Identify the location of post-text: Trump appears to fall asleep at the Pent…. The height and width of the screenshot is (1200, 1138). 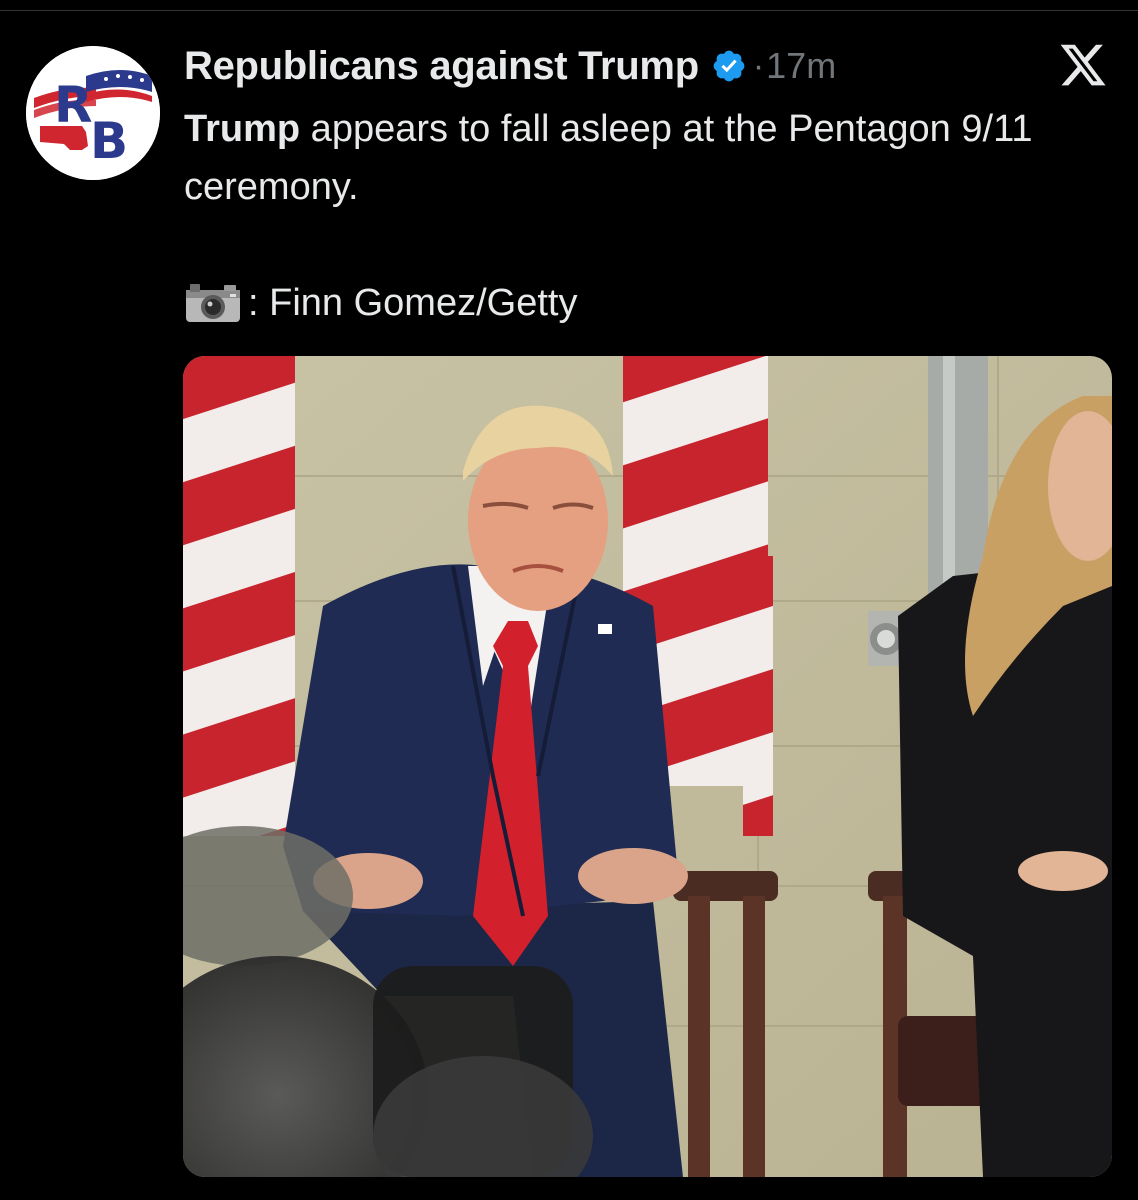
(654, 158).